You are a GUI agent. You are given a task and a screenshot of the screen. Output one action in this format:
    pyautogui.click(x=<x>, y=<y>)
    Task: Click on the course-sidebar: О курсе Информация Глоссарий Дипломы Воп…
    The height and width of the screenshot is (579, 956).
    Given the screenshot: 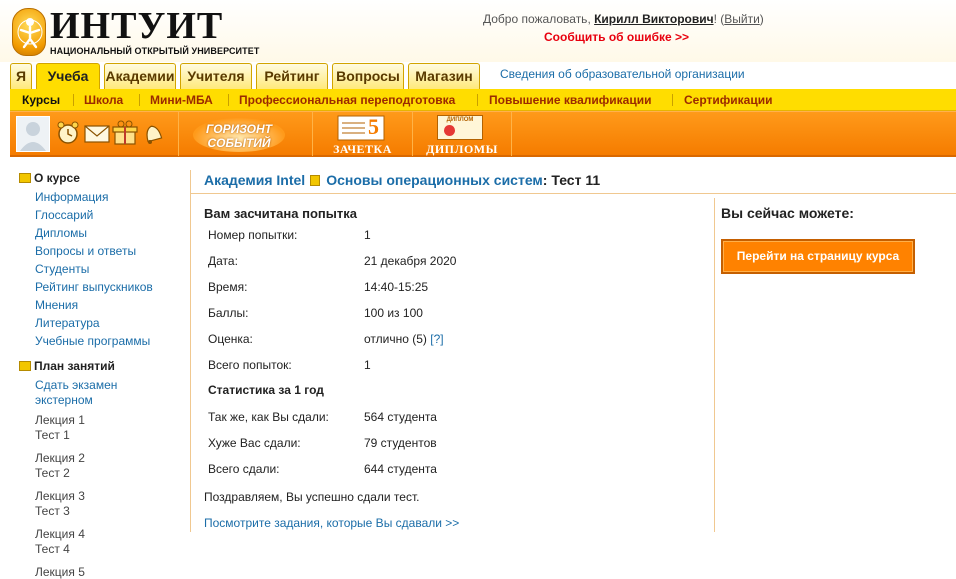 What is the action you would take?
    pyautogui.click(x=96, y=371)
    